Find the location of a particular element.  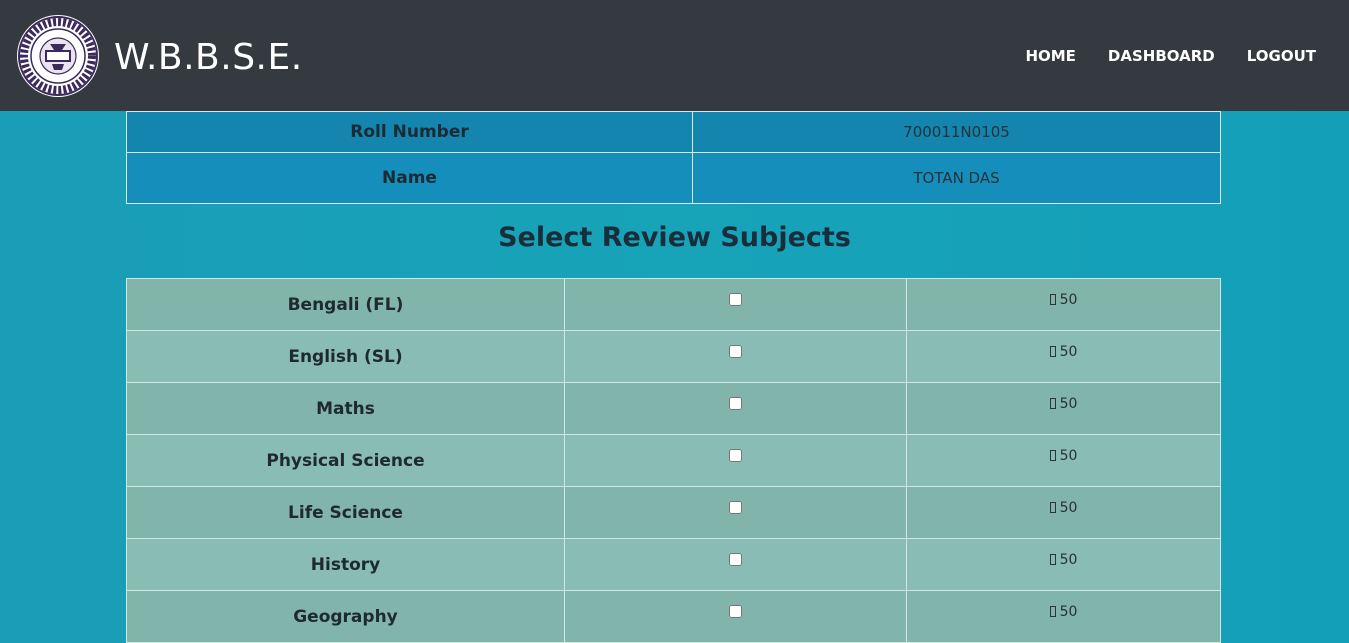

name-row: Name TOTAN DAS is located at coordinates (673, 178).